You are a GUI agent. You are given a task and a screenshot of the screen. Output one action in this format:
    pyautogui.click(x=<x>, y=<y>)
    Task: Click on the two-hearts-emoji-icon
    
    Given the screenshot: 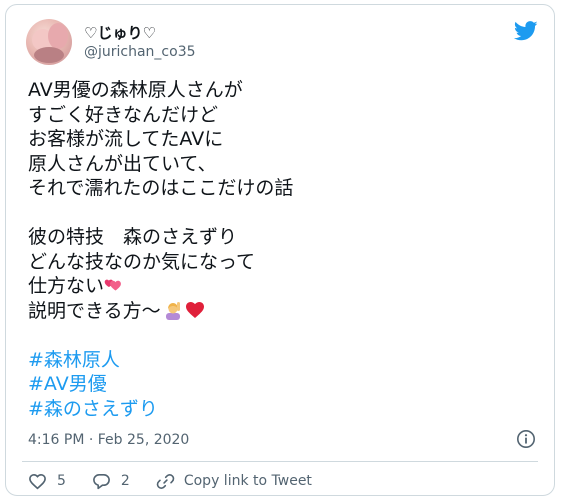 What is the action you would take?
    pyautogui.click(x=113, y=285)
    